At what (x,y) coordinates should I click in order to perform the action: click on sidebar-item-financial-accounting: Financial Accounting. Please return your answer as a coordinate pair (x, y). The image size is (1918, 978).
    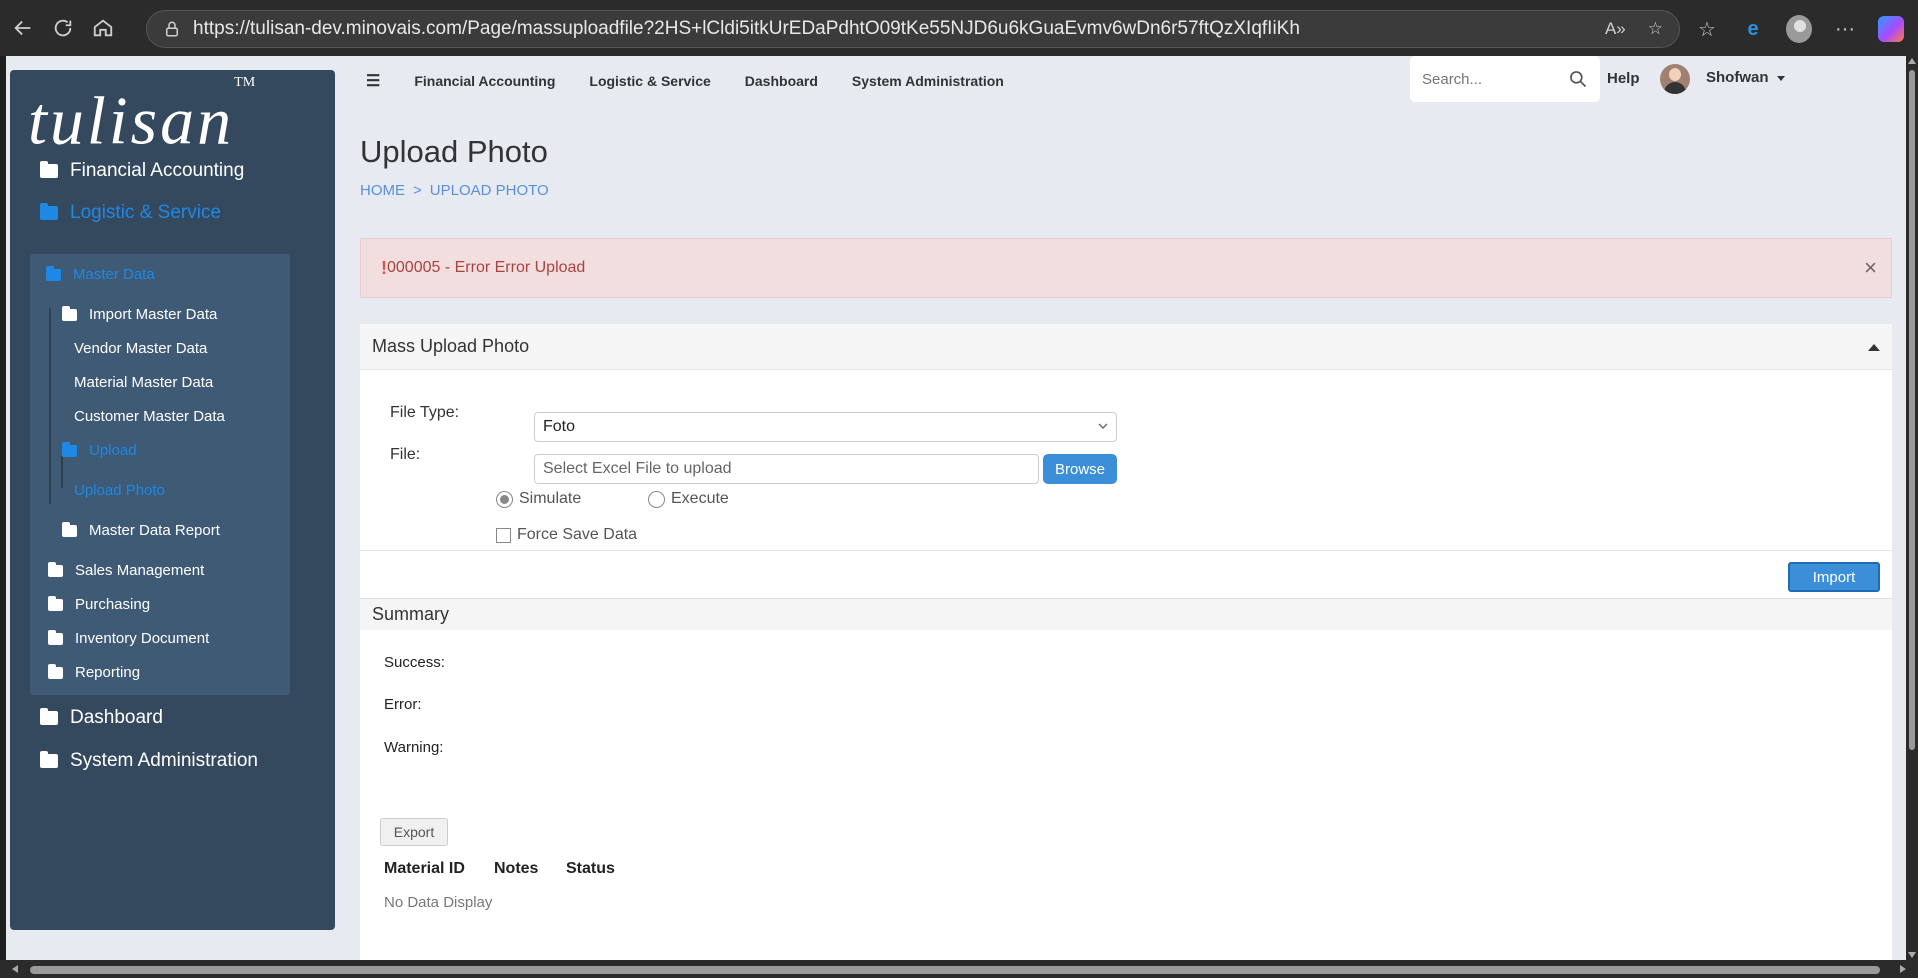
    Looking at the image, I should click on (142, 171).